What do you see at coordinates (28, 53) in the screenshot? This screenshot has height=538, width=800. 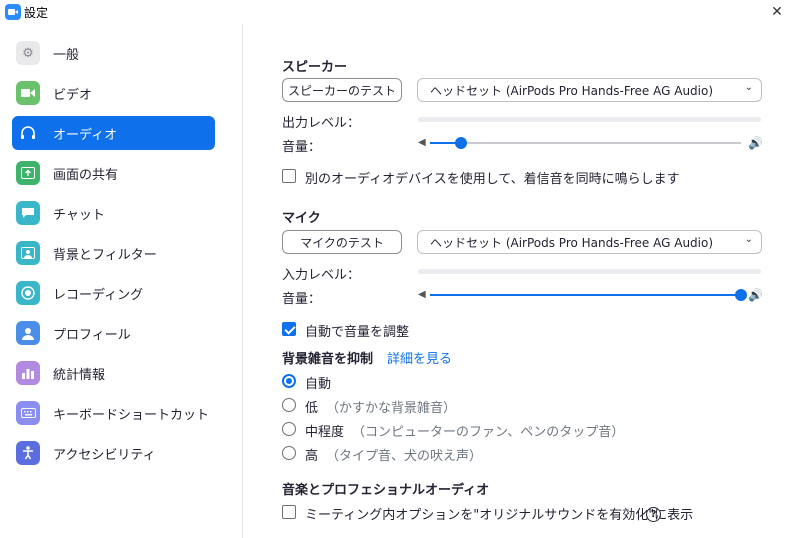 I see `gear-icon: ⚙` at bounding box center [28, 53].